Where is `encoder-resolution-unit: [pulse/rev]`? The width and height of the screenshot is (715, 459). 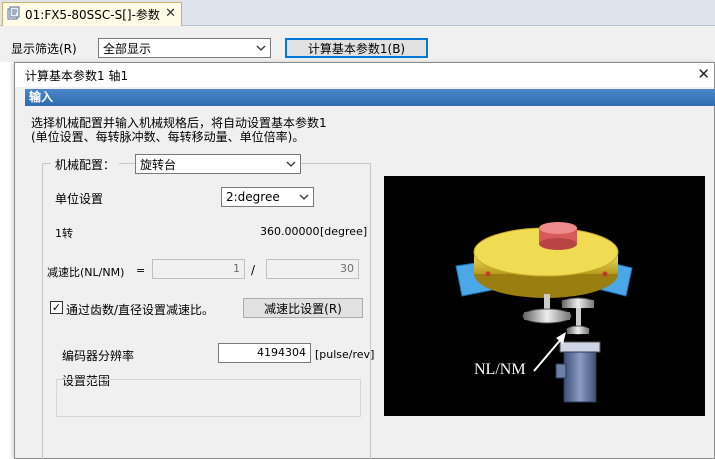
encoder-resolution-unit: [pulse/rev] is located at coordinates (345, 354).